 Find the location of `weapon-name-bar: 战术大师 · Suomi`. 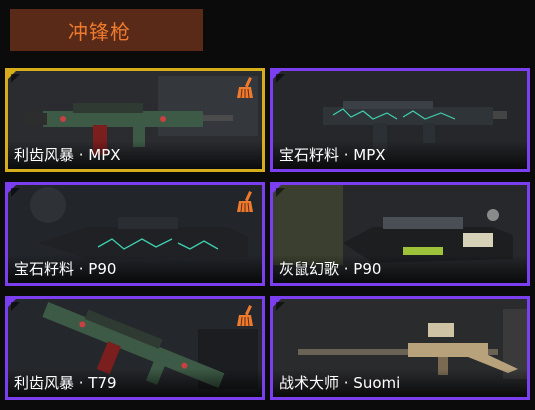

weapon-name-bar: 战术大师 · Suomi is located at coordinates (400, 383).